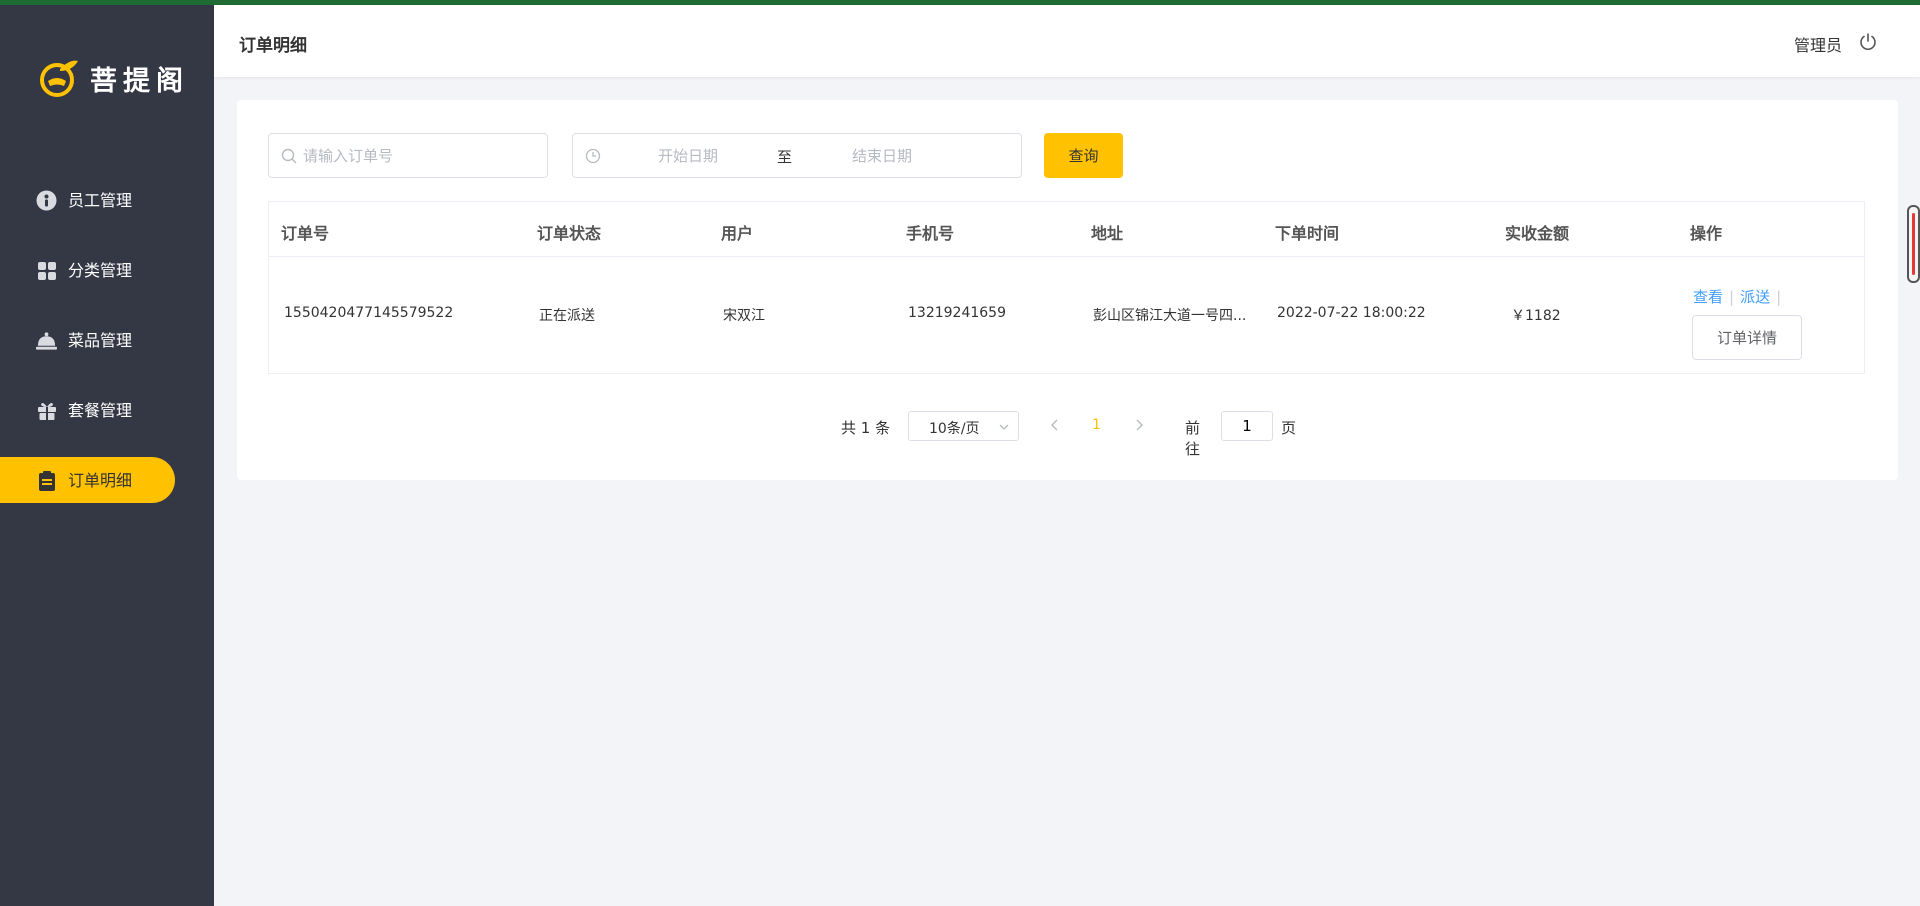 This screenshot has height=906, width=1920. Describe the element at coordinates (100, 480) in the screenshot. I see `sidebar-item-label: 订单明细` at that location.